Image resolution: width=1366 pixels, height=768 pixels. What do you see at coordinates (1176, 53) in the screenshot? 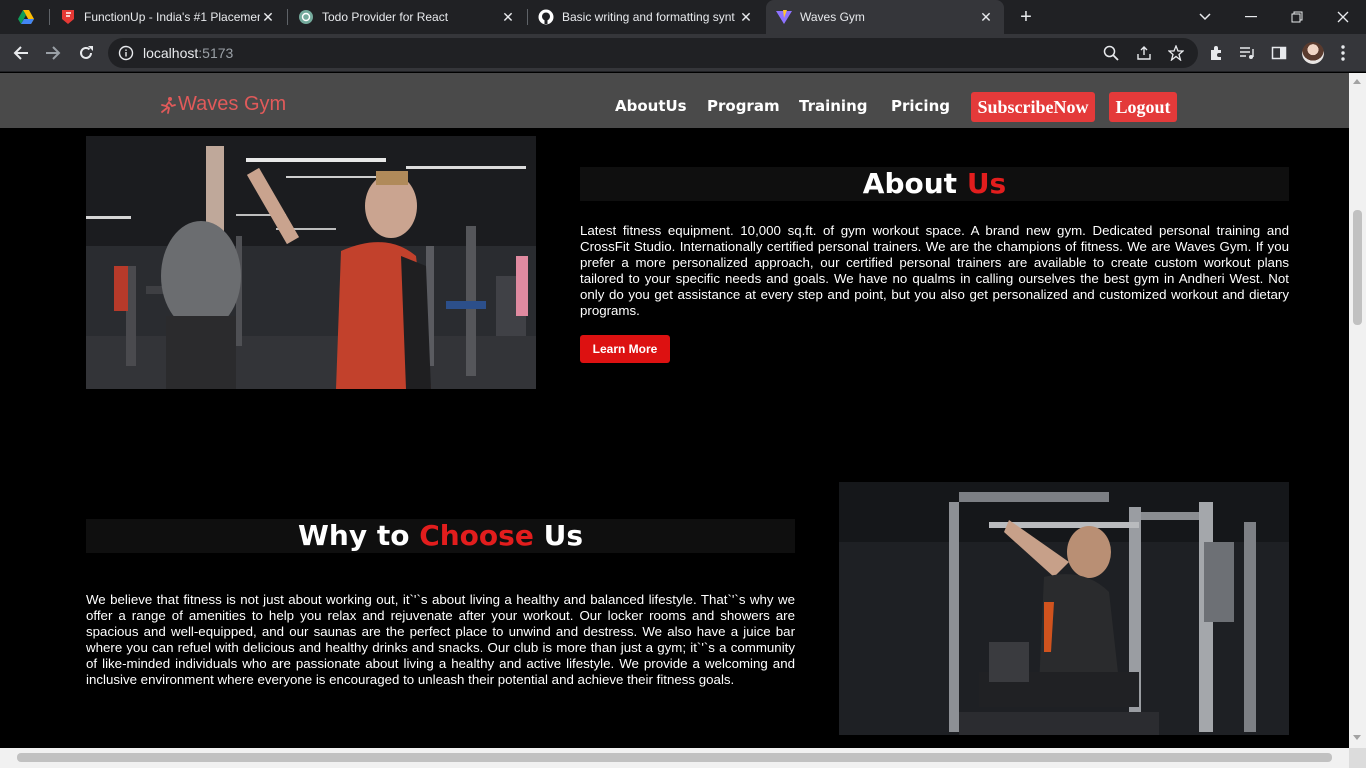
I see `bookmark-star-icon` at bounding box center [1176, 53].